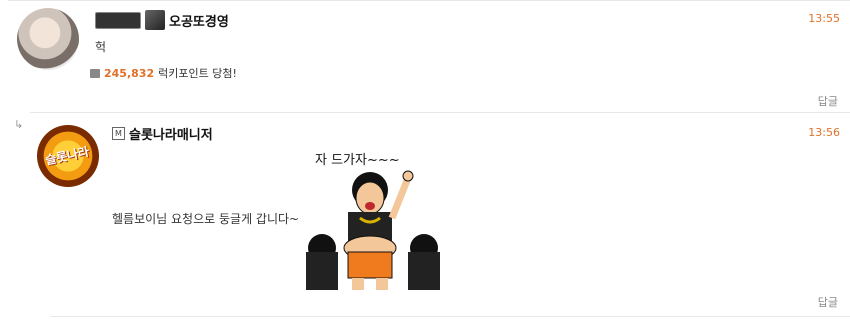  I want to click on avatar-logo-text: 슬롯나라, so click(67, 156).